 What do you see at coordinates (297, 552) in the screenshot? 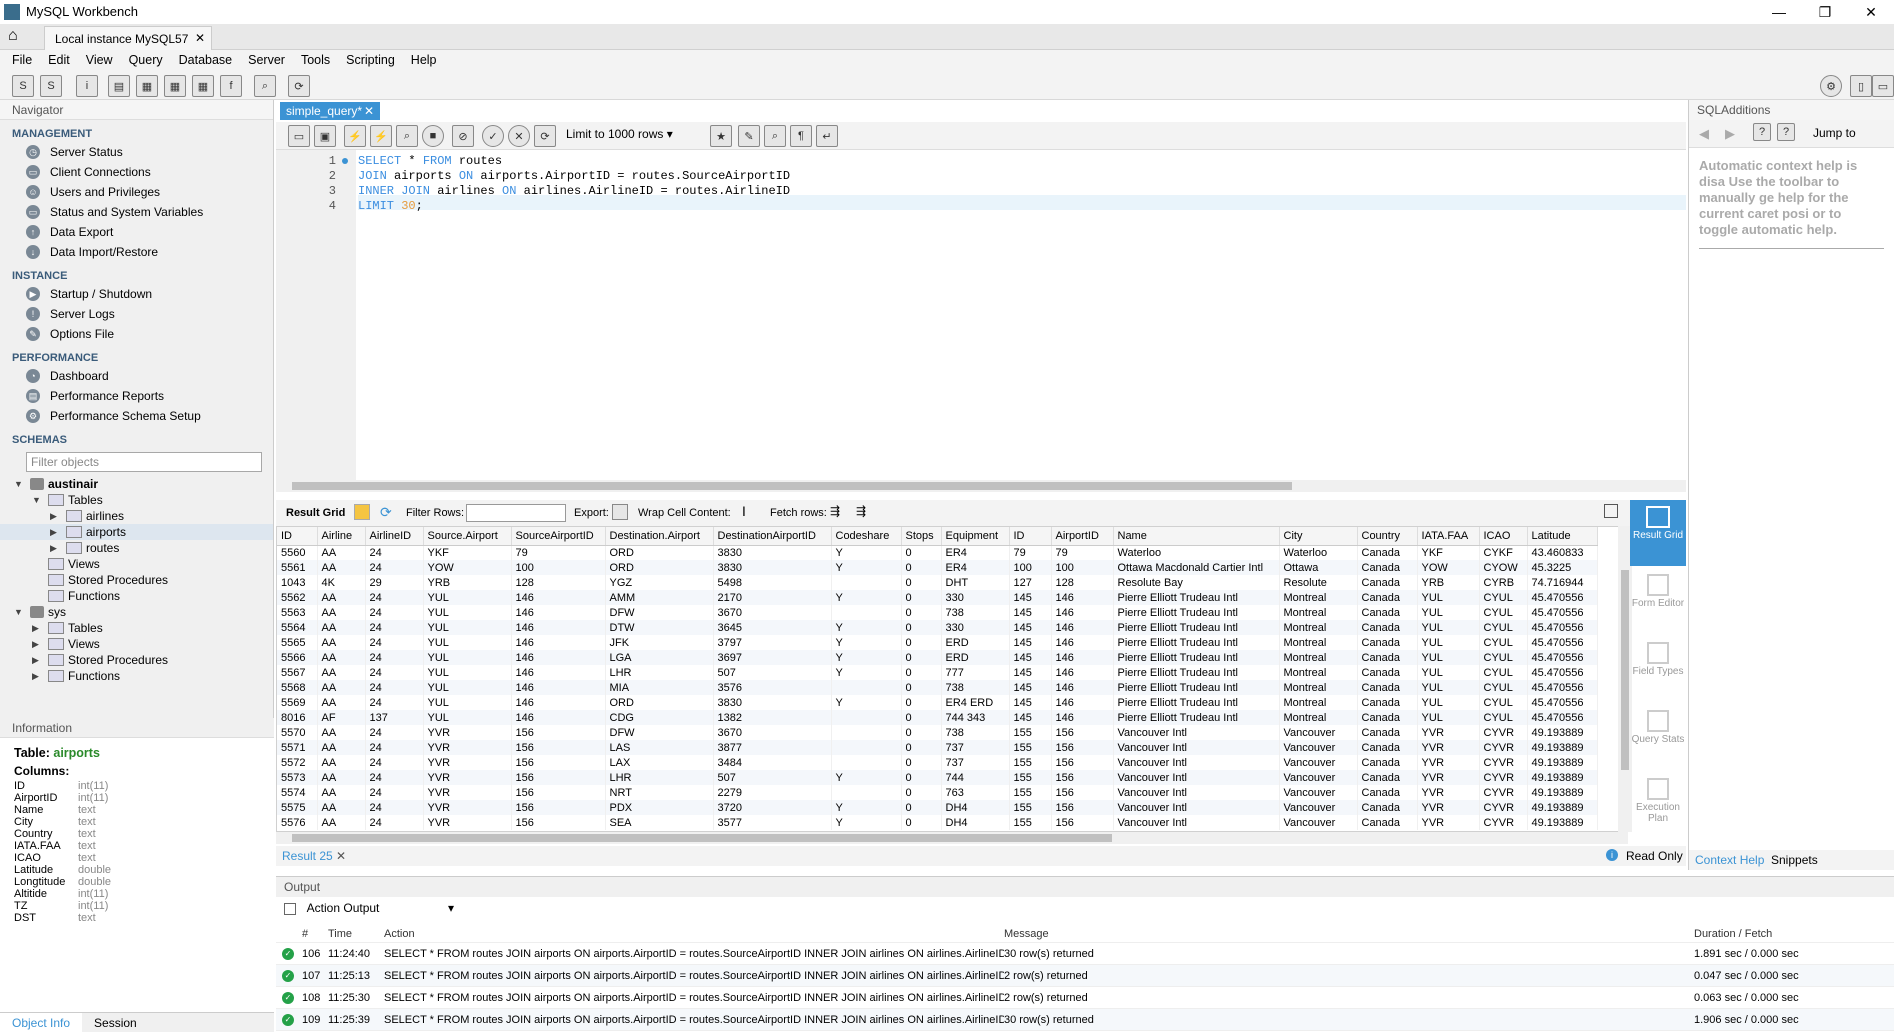
I see `table-cell: 5560` at bounding box center [297, 552].